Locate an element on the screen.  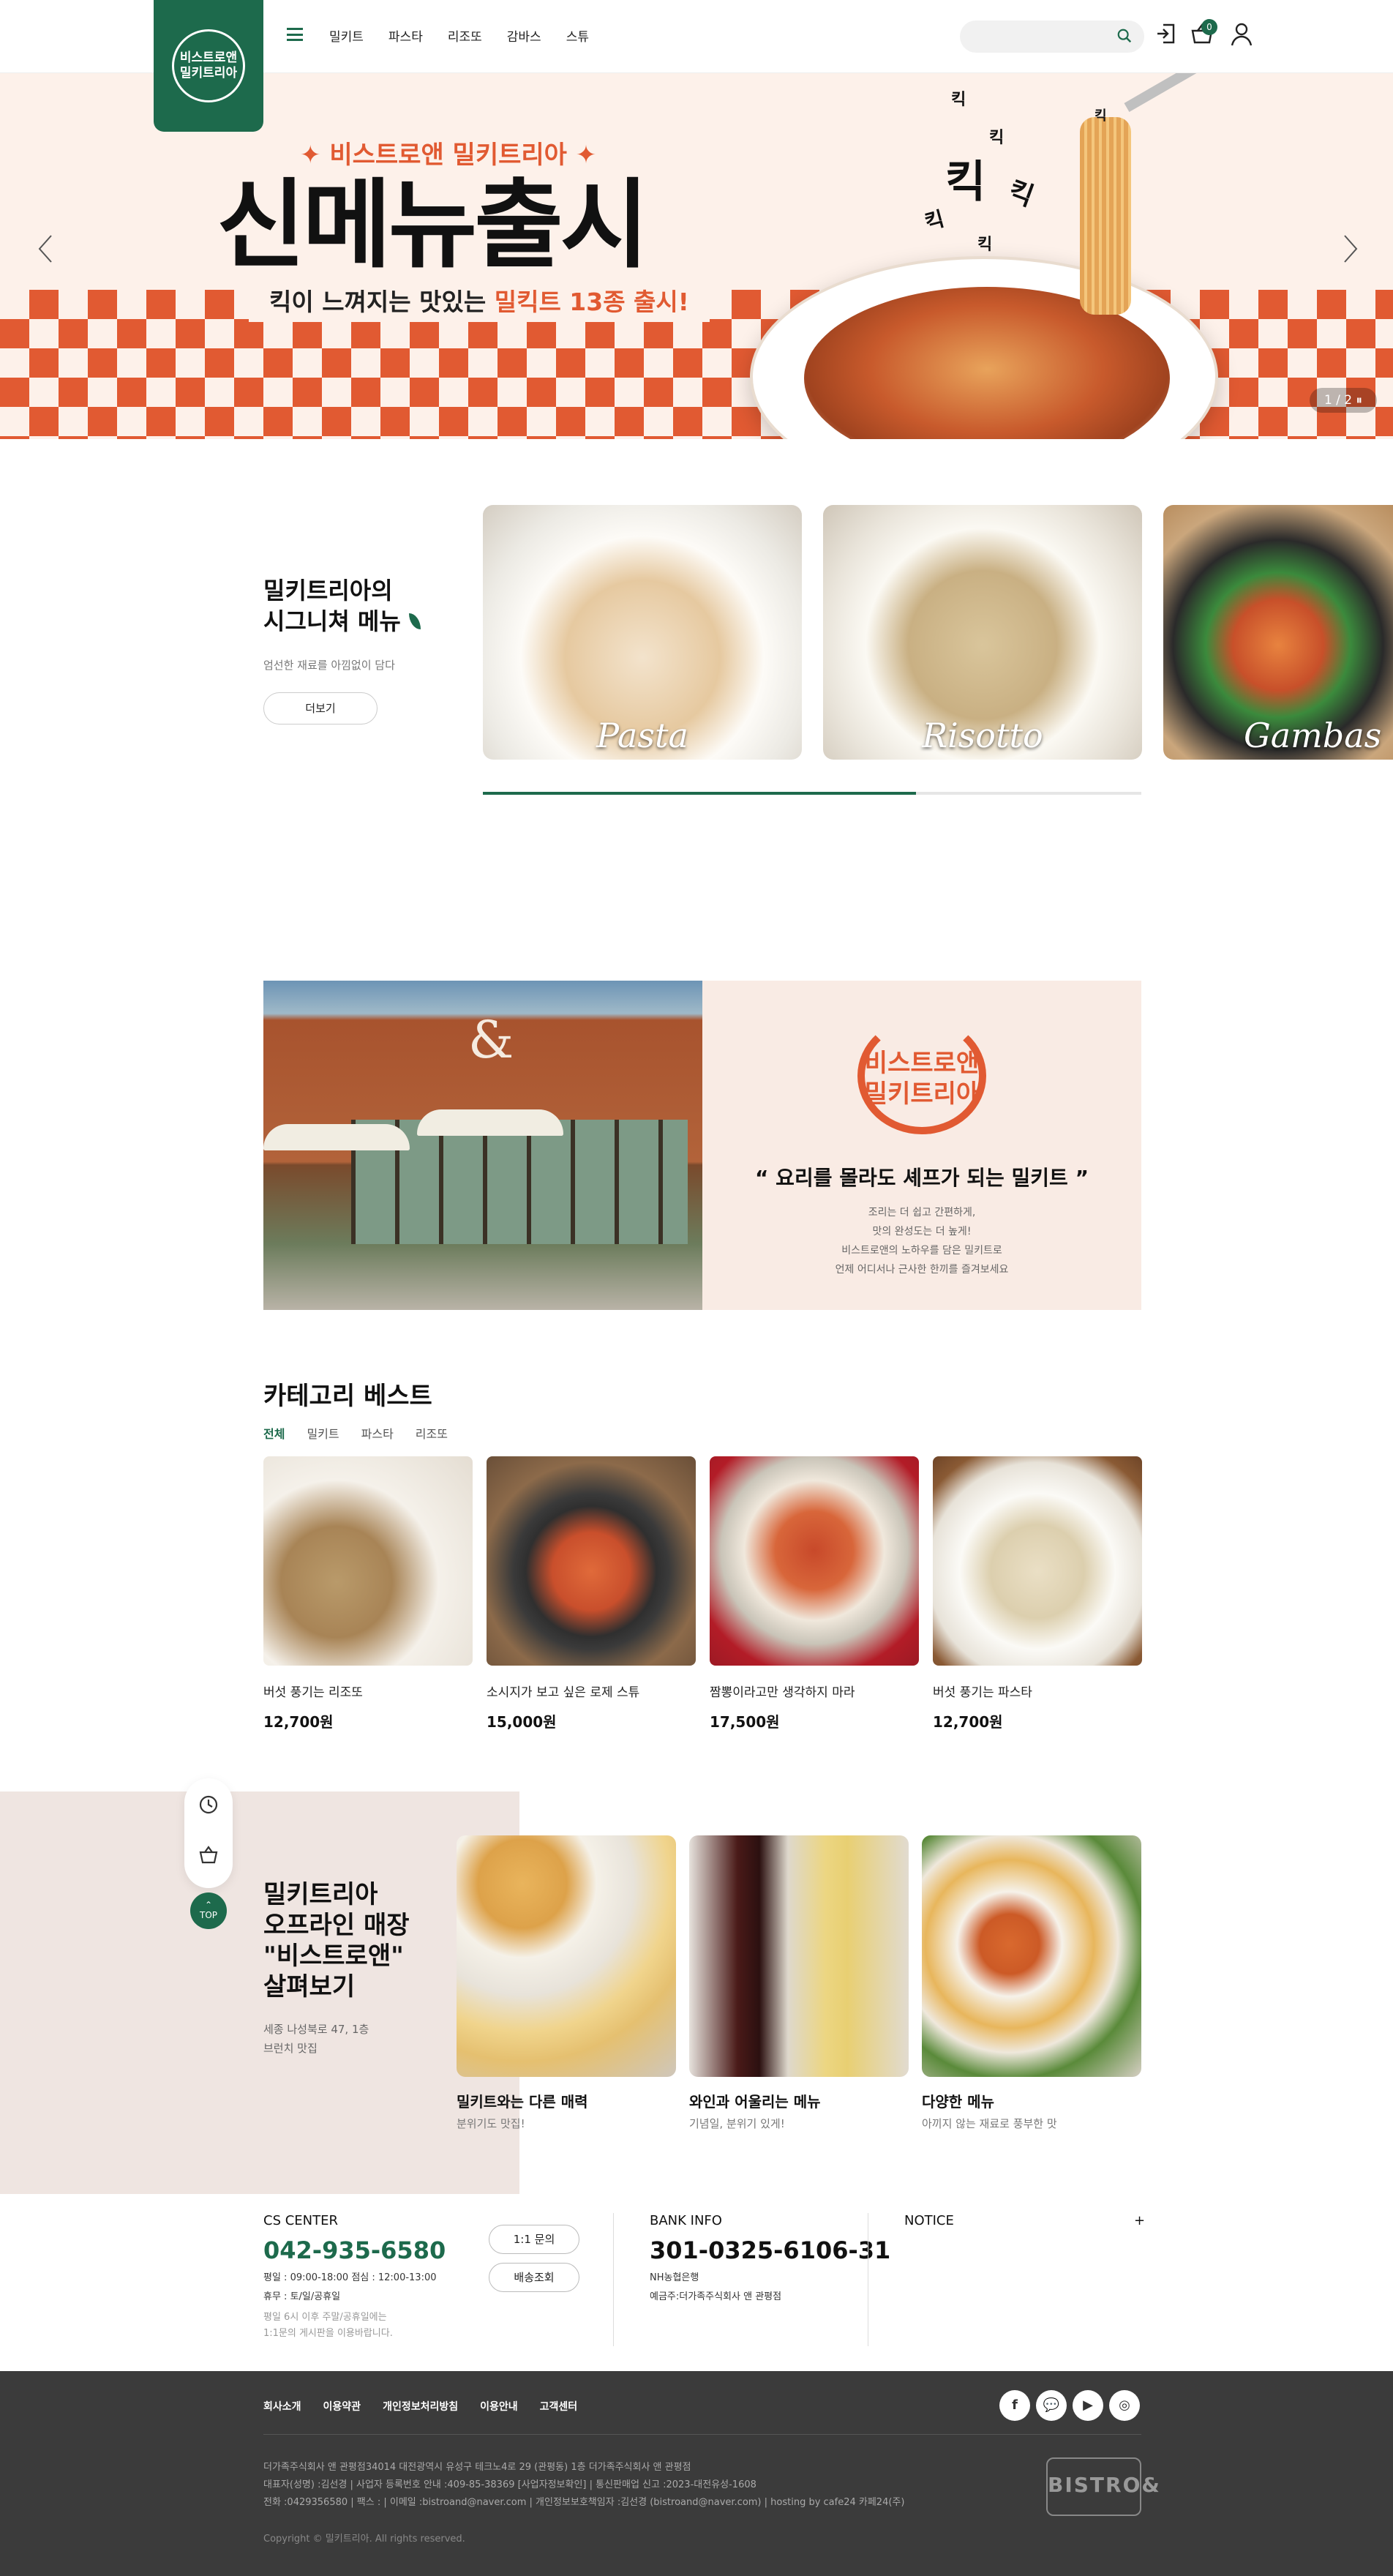
offline-title-line: 밀키트리아 is located at coordinates (320, 1894).